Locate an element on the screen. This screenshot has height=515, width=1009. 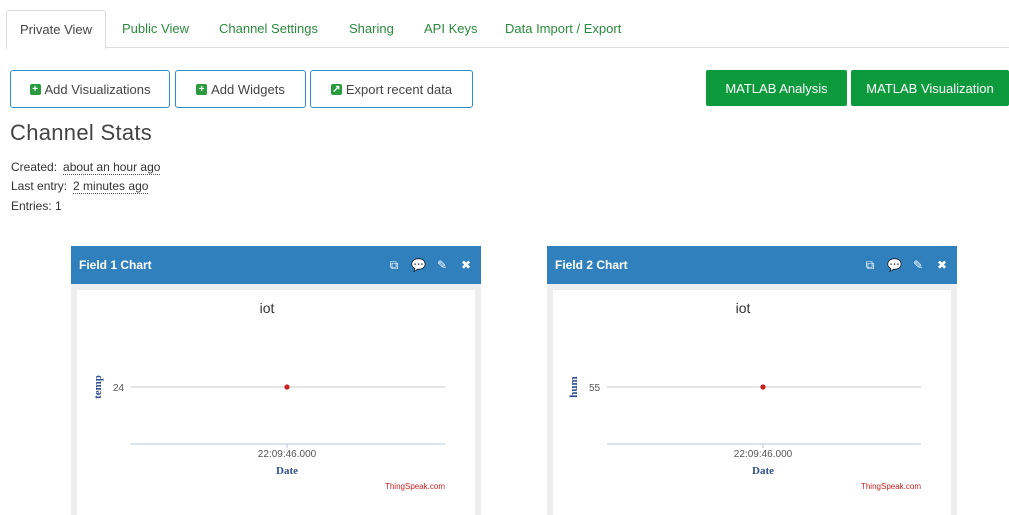
export-recent-data-label: Export recent data is located at coordinates (399, 89).